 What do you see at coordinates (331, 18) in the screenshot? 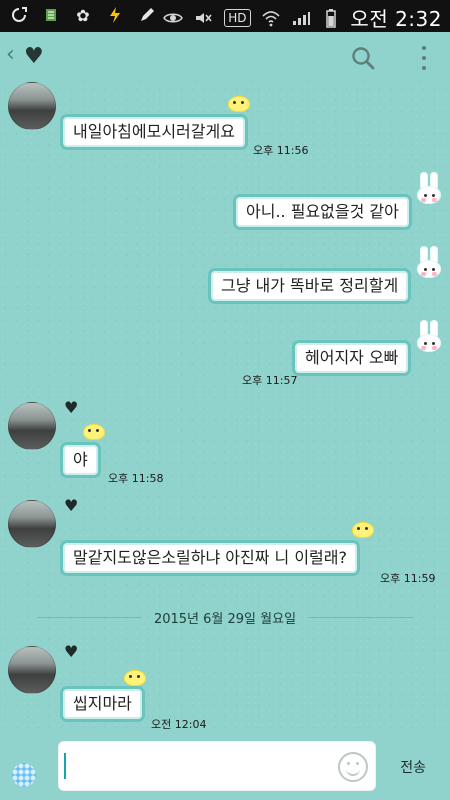
I see `battery-icon` at bounding box center [331, 18].